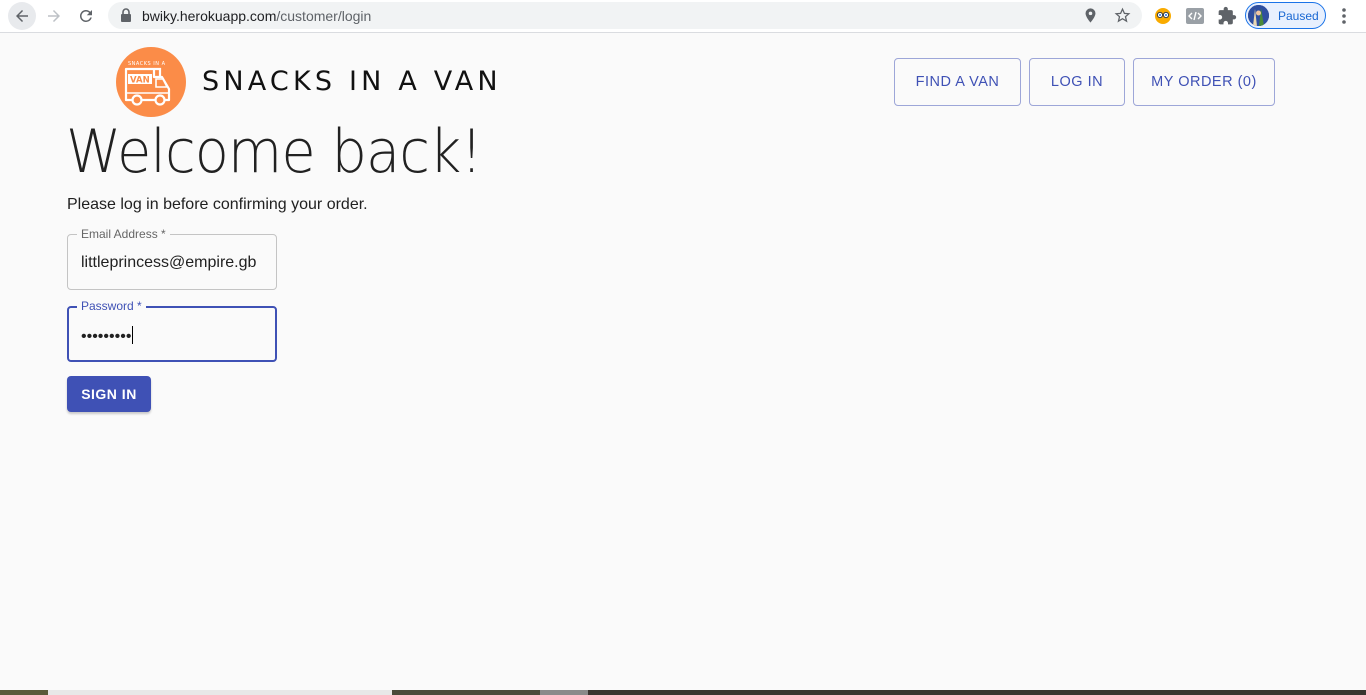  What do you see at coordinates (1077, 82) in the screenshot?
I see `log-in-button: LOG IN` at bounding box center [1077, 82].